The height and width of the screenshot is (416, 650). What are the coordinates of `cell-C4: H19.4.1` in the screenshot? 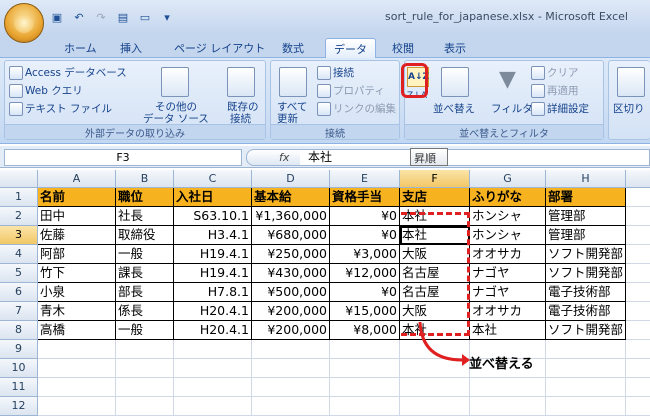 It's located at (213, 254).